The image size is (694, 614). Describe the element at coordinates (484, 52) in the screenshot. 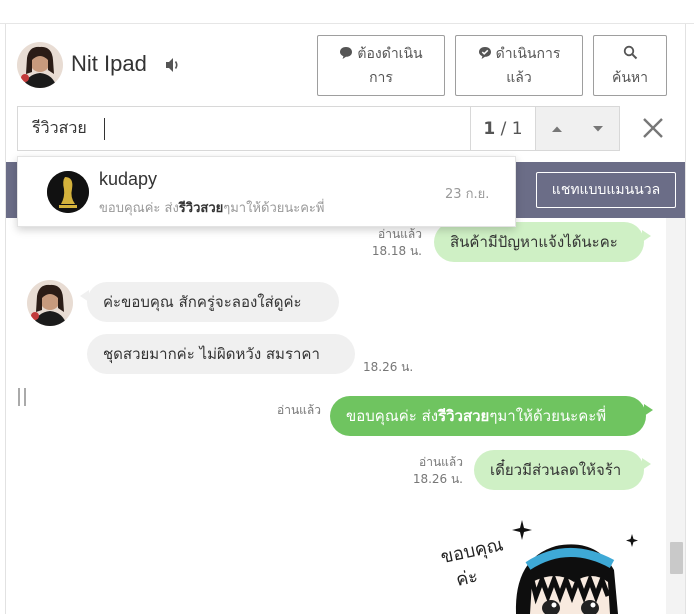

I see `check-bubble-icon` at that location.